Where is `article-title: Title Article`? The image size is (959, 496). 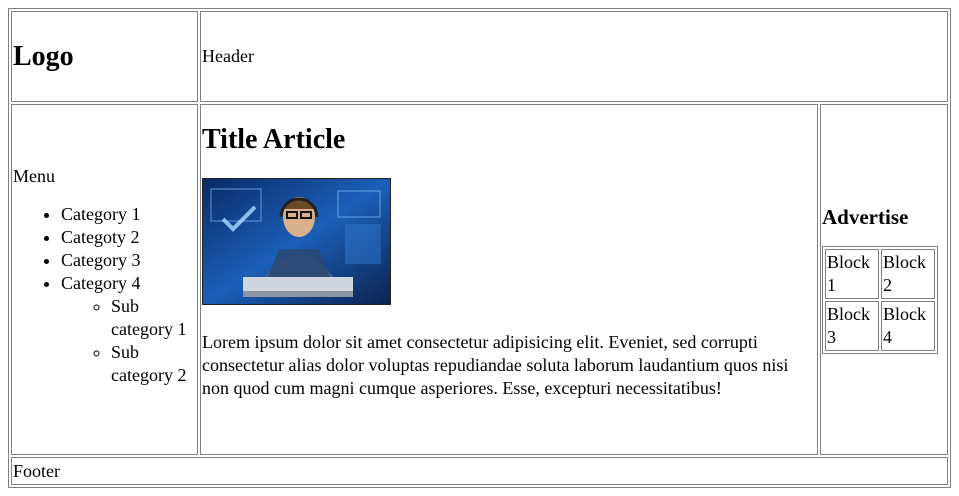 article-title: Title Article is located at coordinates (274, 139).